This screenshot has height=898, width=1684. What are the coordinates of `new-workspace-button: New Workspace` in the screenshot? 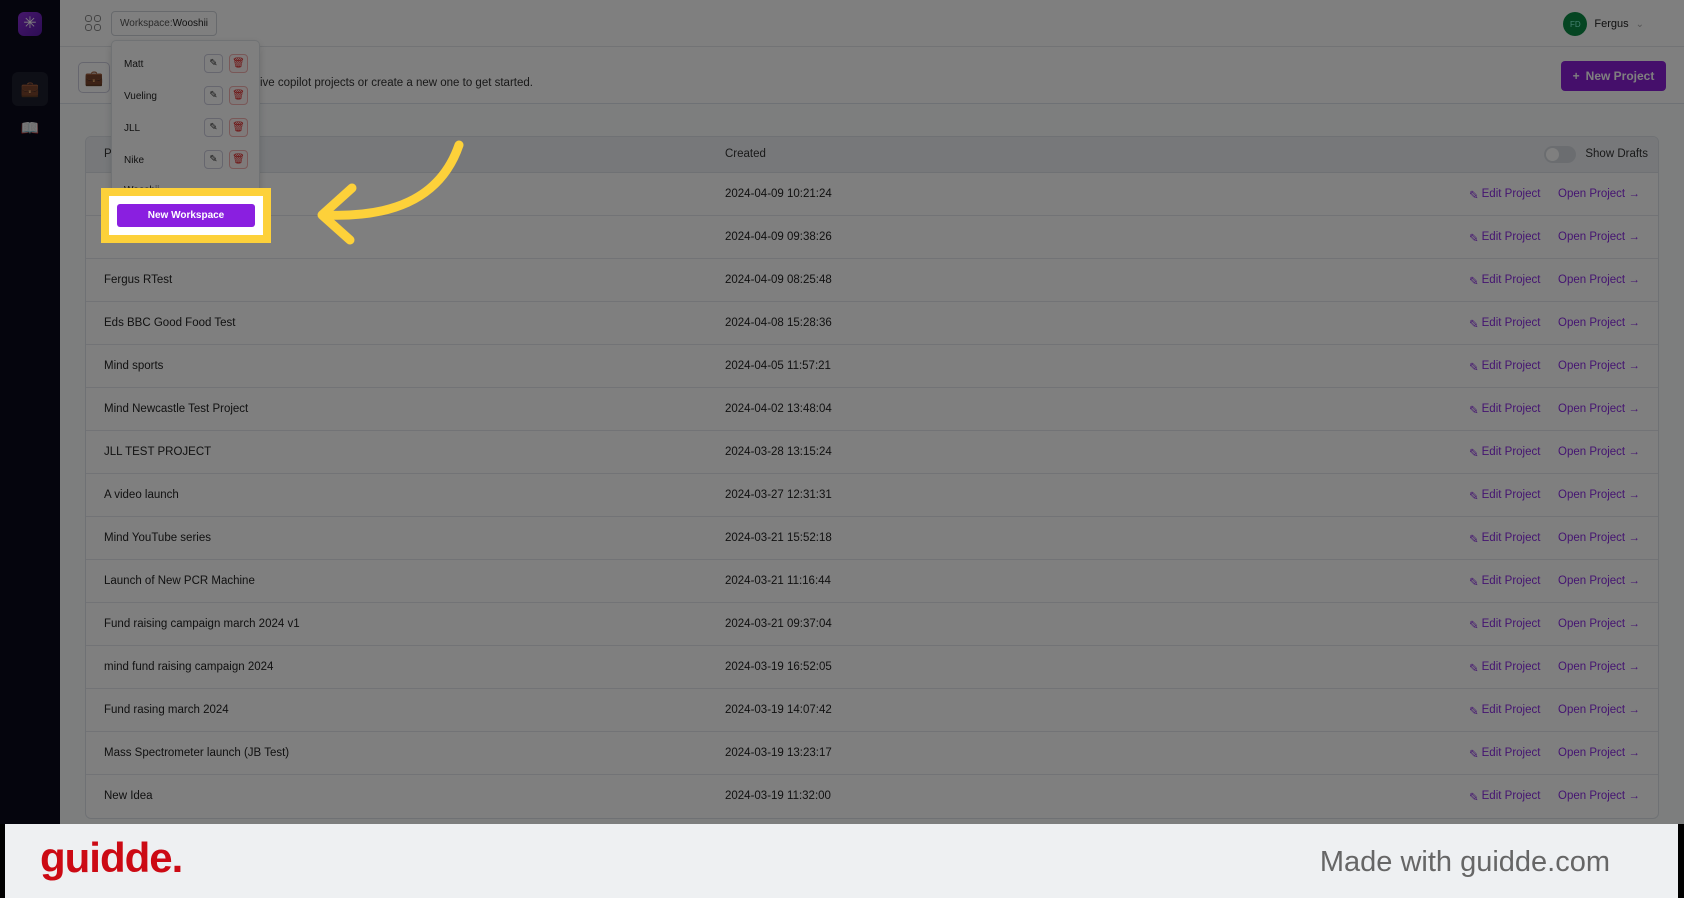 It's located at (186, 215).